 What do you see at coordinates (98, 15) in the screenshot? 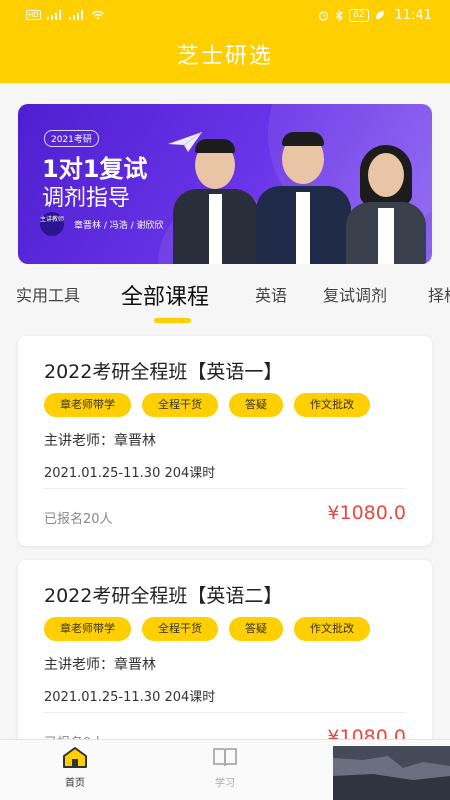
I see `wifi-icon` at bounding box center [98, 15].